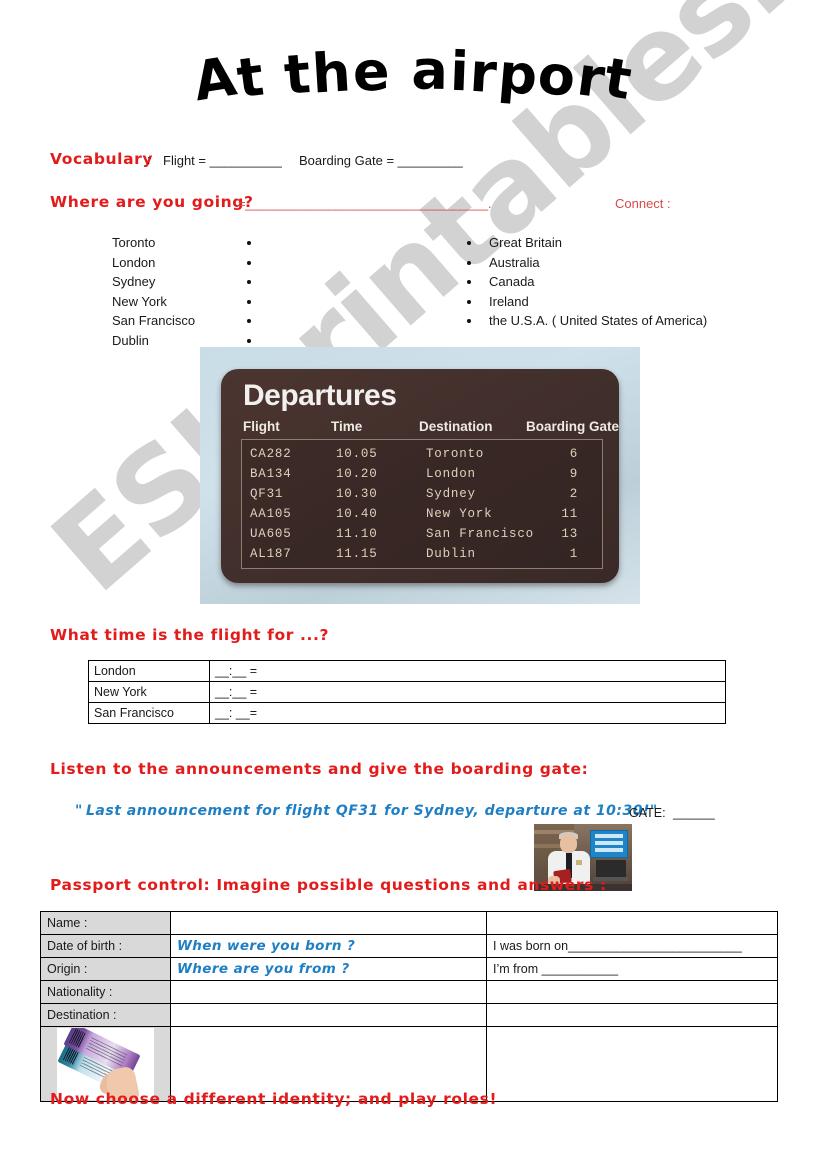 This screenshot has height=1169, width=826. I want to click on departures-cell-destination: Toronto, so click(455, 454).